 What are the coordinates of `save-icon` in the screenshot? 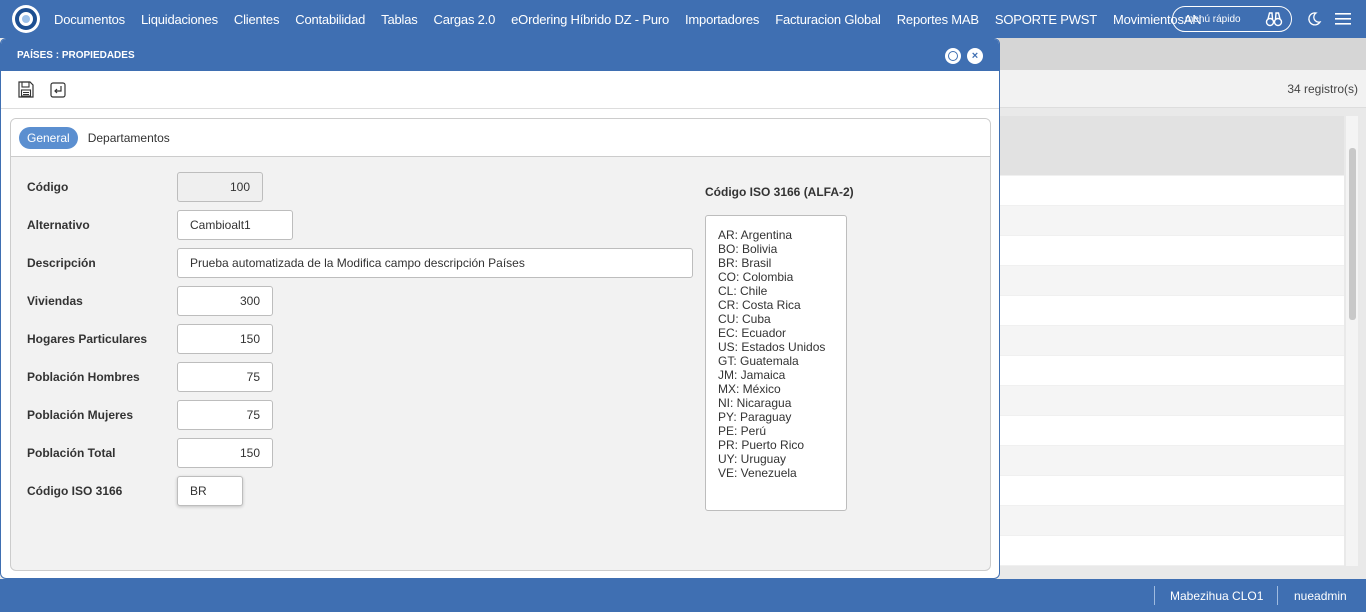 It's located at (26, 90).